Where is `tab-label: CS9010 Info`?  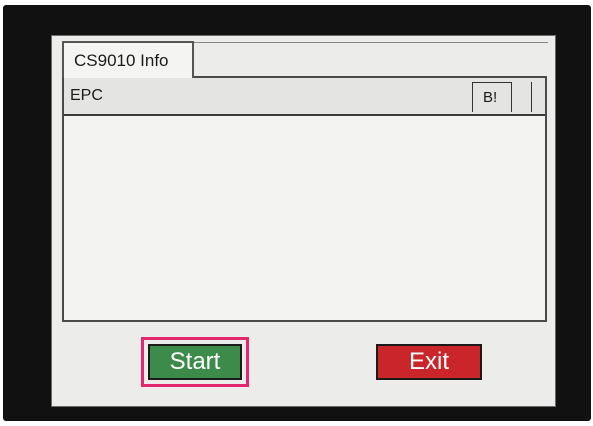 tab-label: CS9010 Info is located at coordinates (121, 60).